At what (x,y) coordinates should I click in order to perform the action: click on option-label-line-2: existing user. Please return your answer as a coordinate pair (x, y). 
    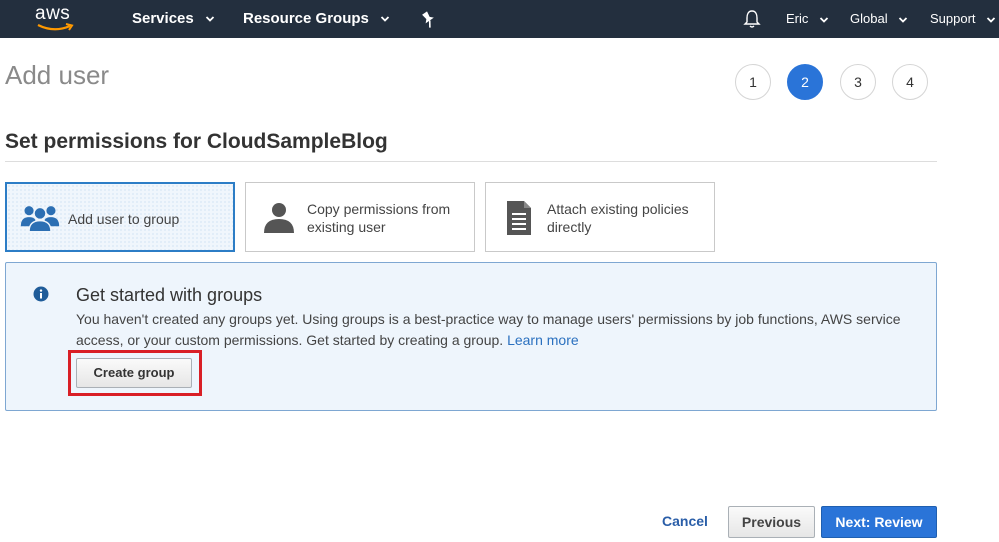
    Looking at the image, I should click on (346, 227).